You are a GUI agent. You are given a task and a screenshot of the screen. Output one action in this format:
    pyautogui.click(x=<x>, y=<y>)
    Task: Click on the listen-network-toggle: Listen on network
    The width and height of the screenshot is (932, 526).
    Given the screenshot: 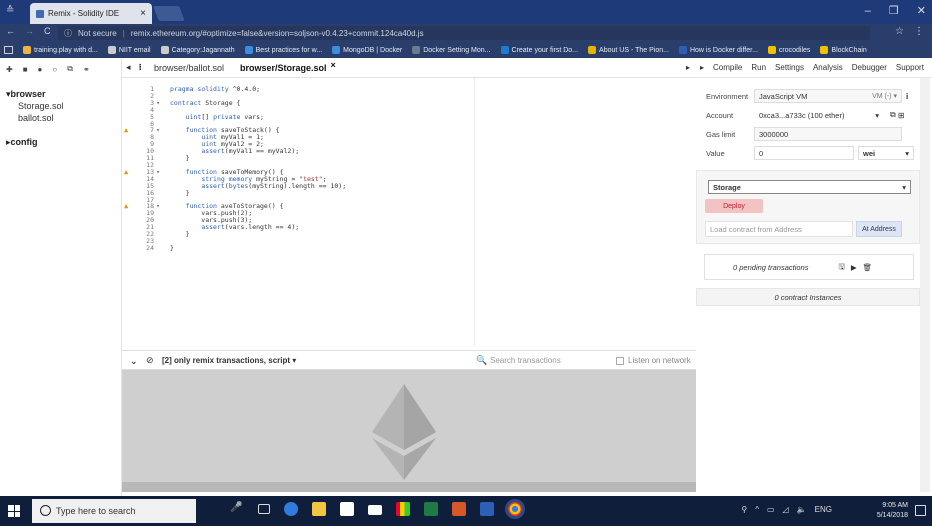 What is the action you would take?
    pyautogui.click(x=653, y=360)
    